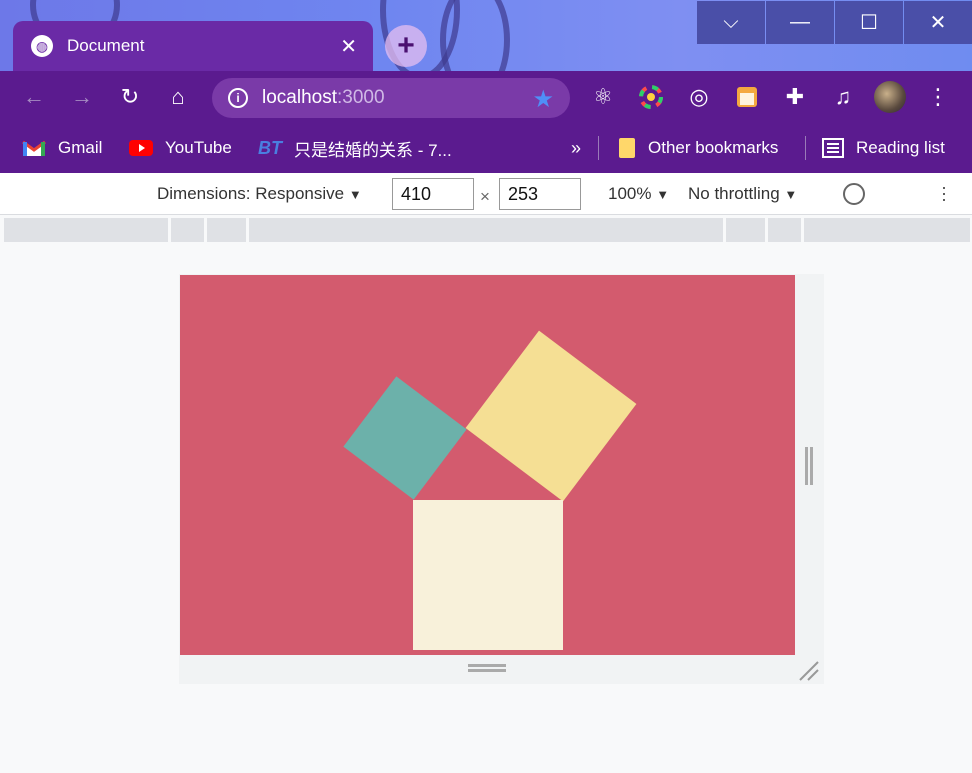 The height and width of the screenshot is (773, 972). I want to click on close-window-button: ✕, so click(938, 22).